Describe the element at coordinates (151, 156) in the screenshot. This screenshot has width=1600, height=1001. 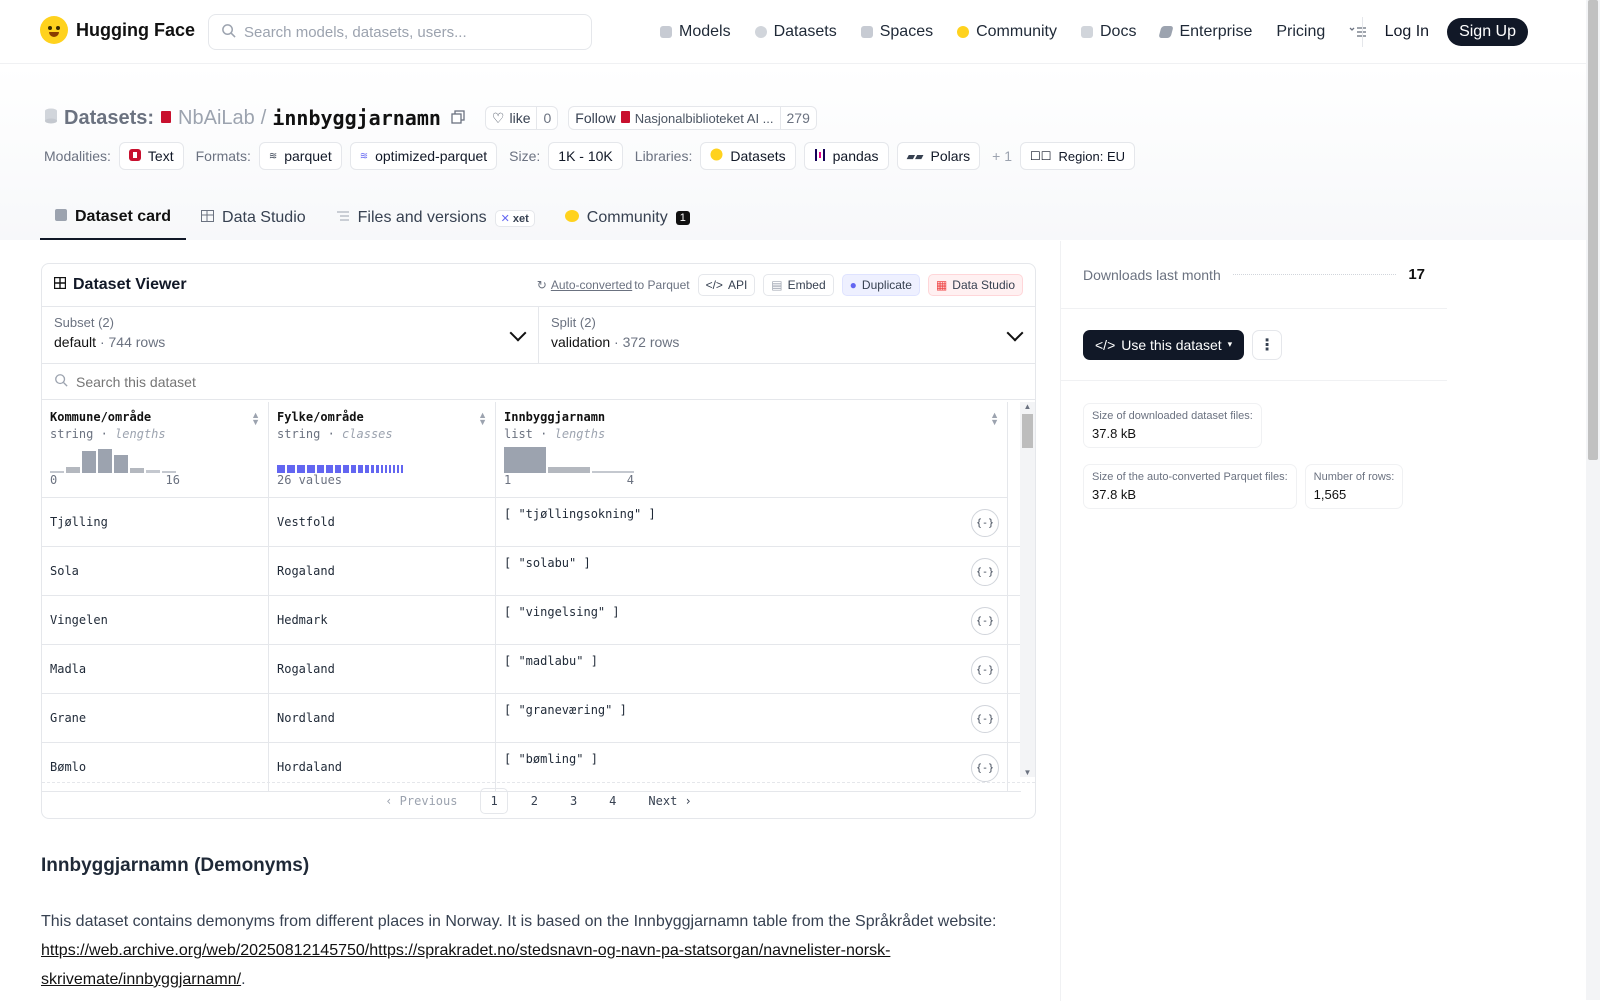
I see `tag-text: Text` at that location.